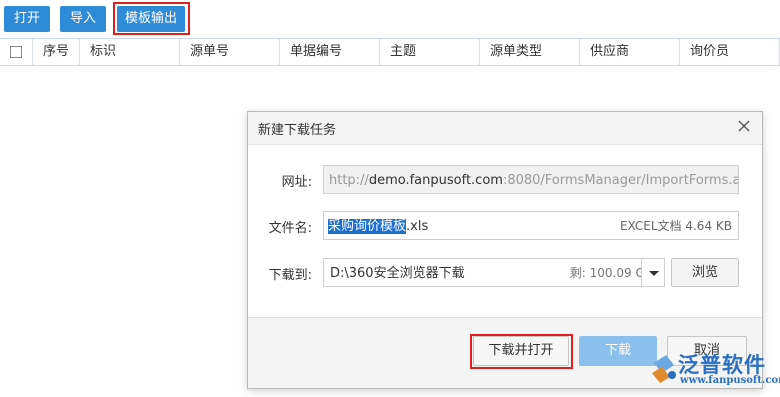  What do you see at coordinates (521, 351) in the screenshot?
I see `download-and-open-highlight` at bounding box center [521, 351].